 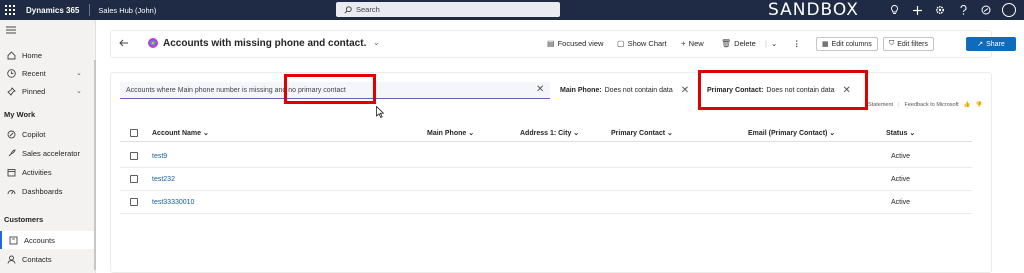 What do you see at coordinates (546, 179) in the screenshot?
I see `table-row: test232 Active` at bounding box center [546, 179].